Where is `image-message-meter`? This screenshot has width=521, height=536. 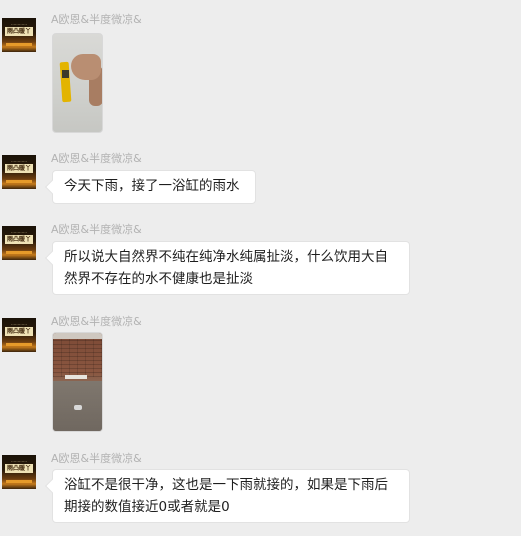 image-message-meter is located at coordinates (77, 83).